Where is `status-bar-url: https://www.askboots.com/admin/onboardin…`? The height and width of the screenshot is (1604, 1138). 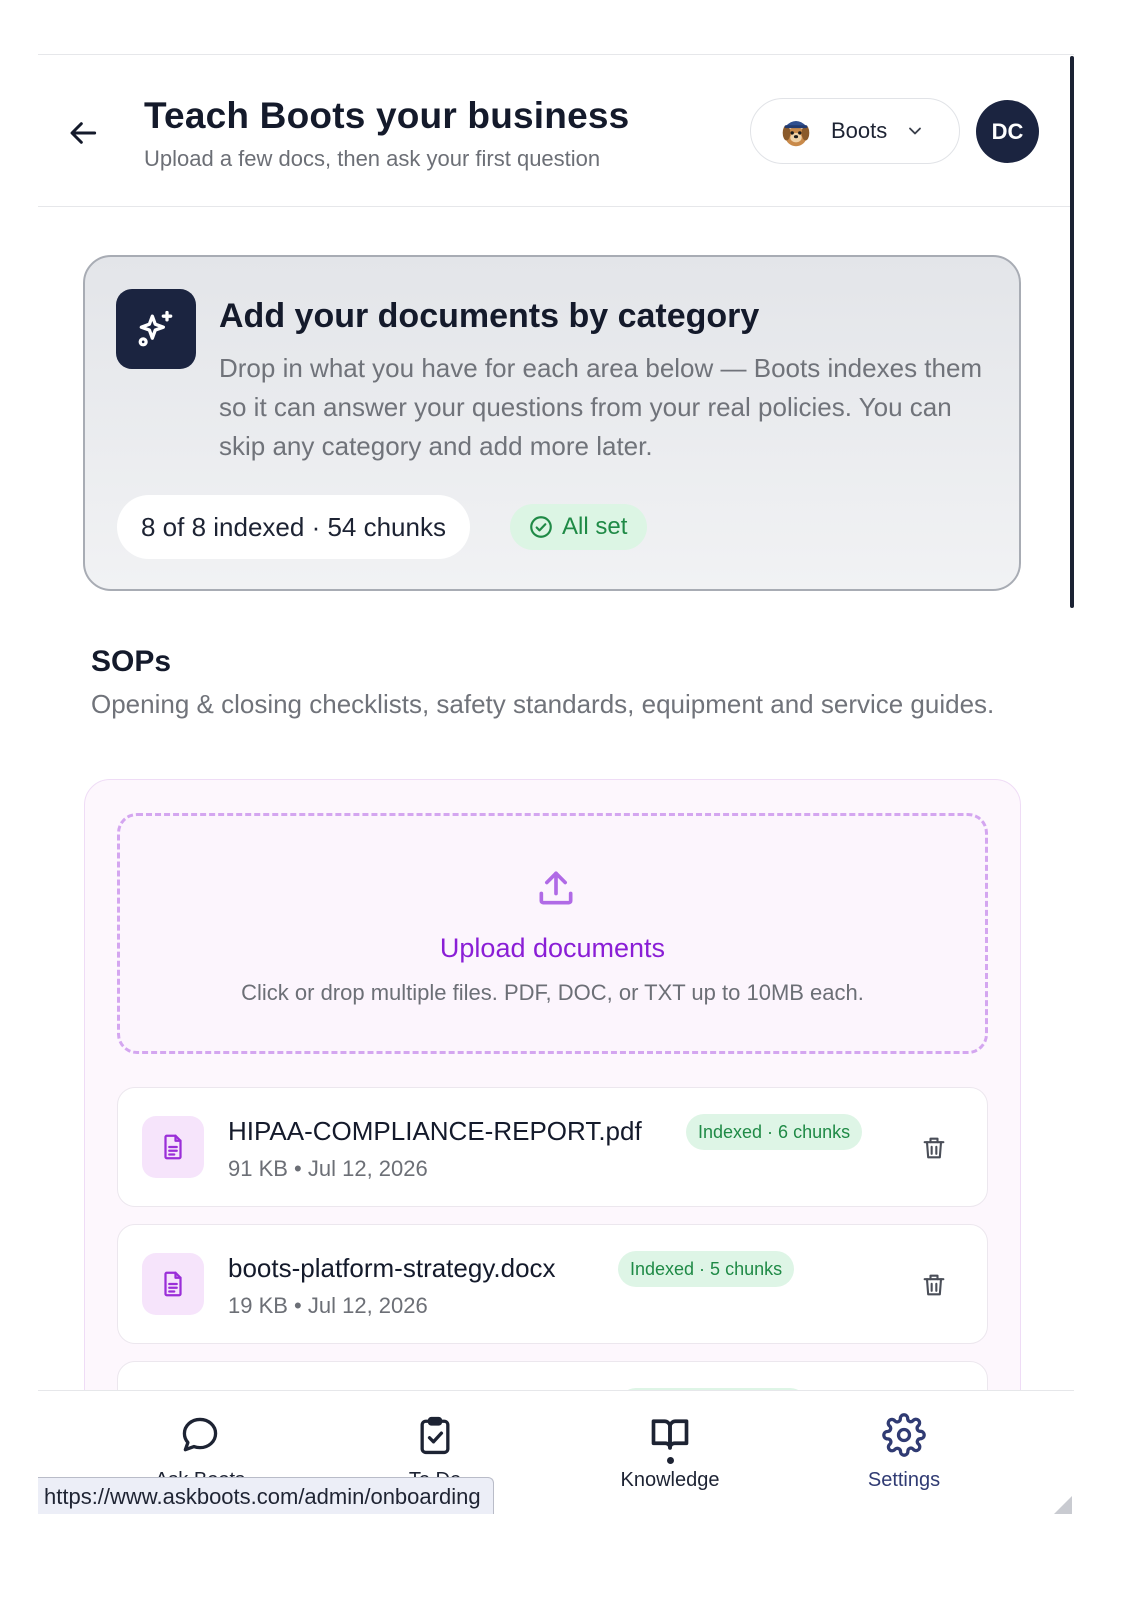
status-bar-url: https://www.askboots.com/admin/onboardin… is located at coordinates (266, 1495).